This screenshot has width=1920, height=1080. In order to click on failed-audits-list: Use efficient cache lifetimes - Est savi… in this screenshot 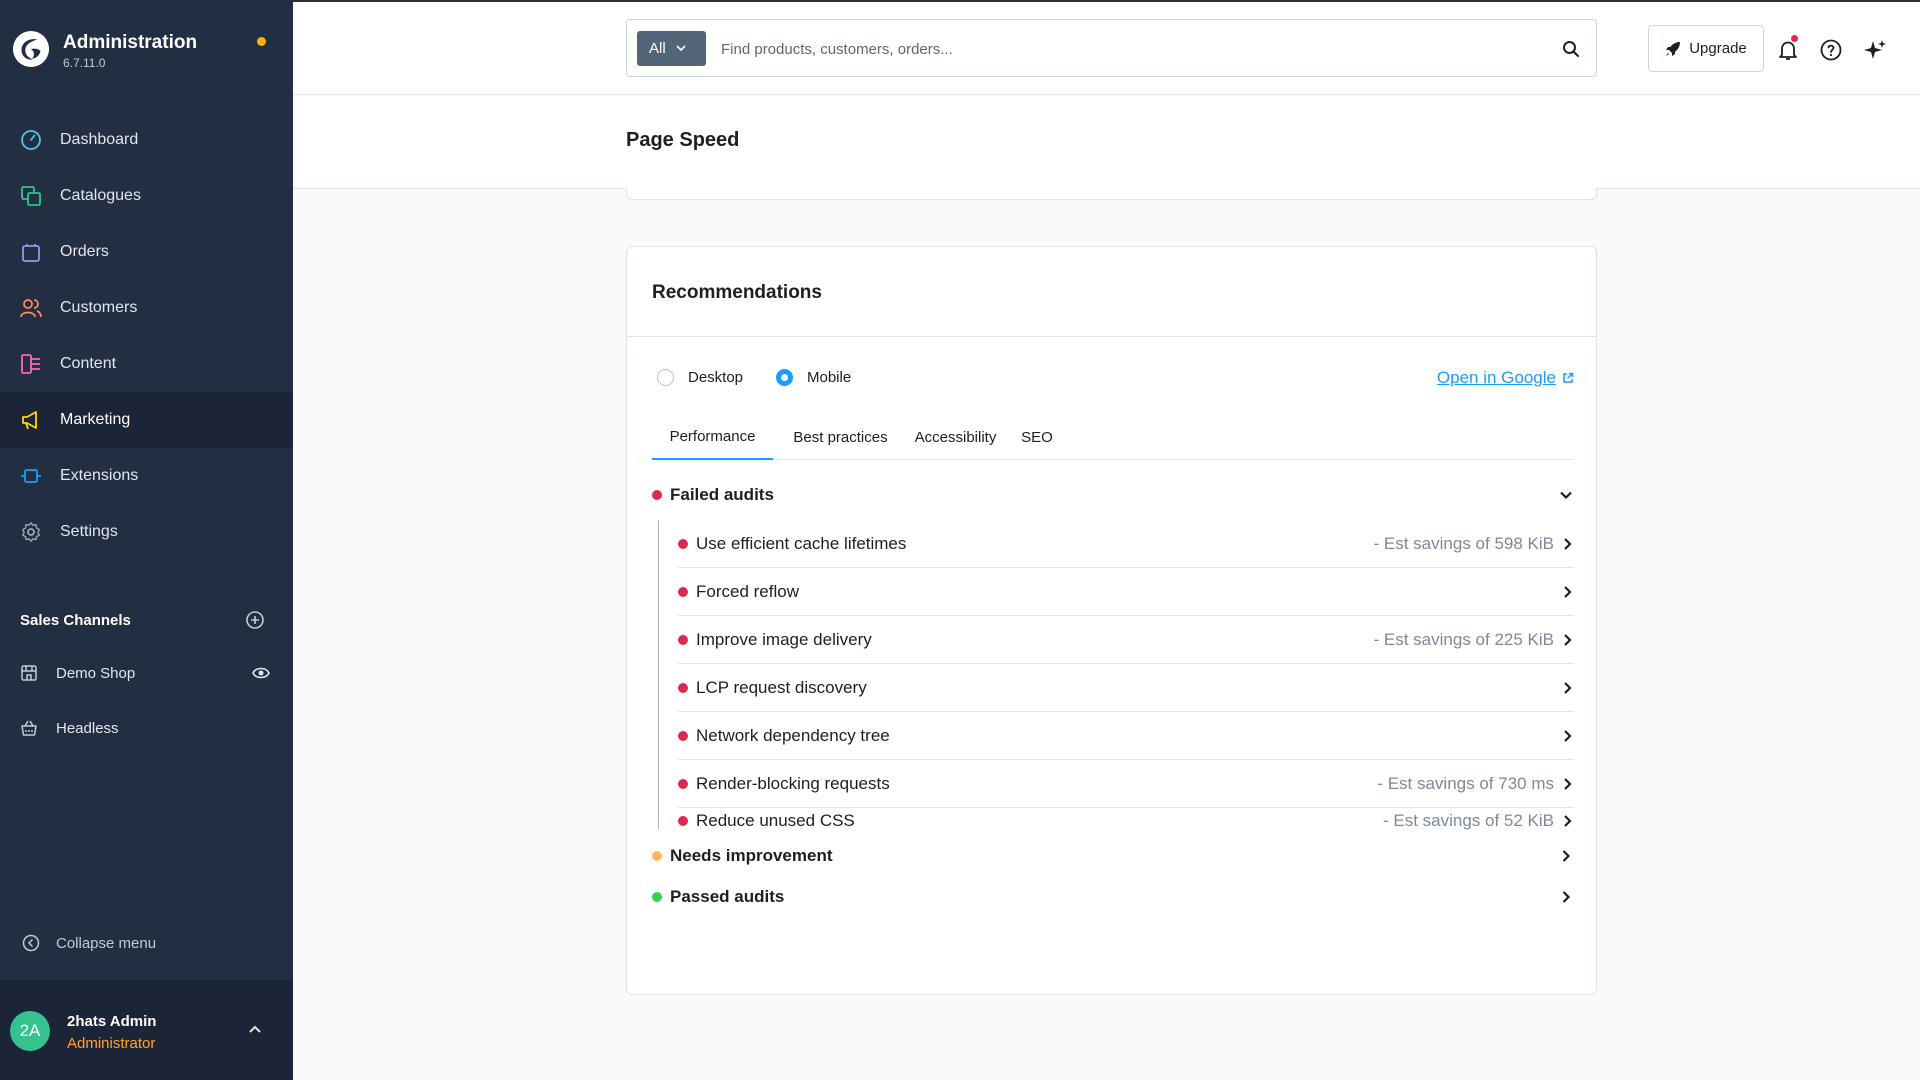, I will do `click(1116, 675)`.